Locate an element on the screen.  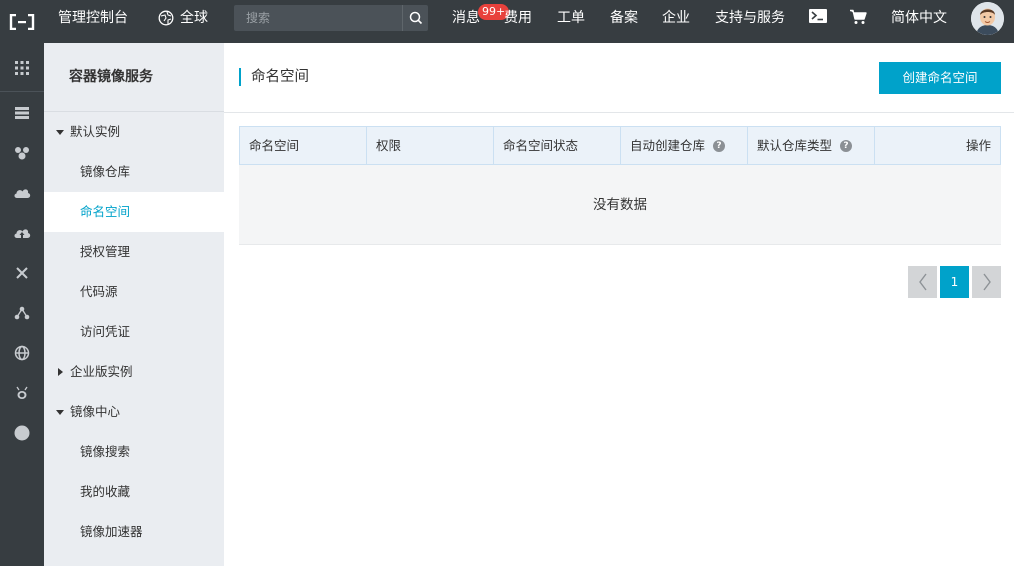
column-header-auto-create: 自动创建仓库 ? is located at coordinates (684, 145).